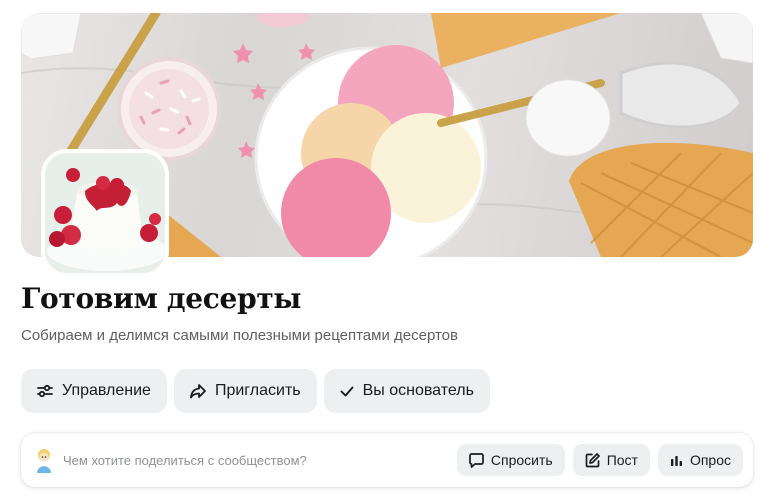  Describe the element at coordinates (256, 460) in the screenshot. I see `composer-input` at that location.